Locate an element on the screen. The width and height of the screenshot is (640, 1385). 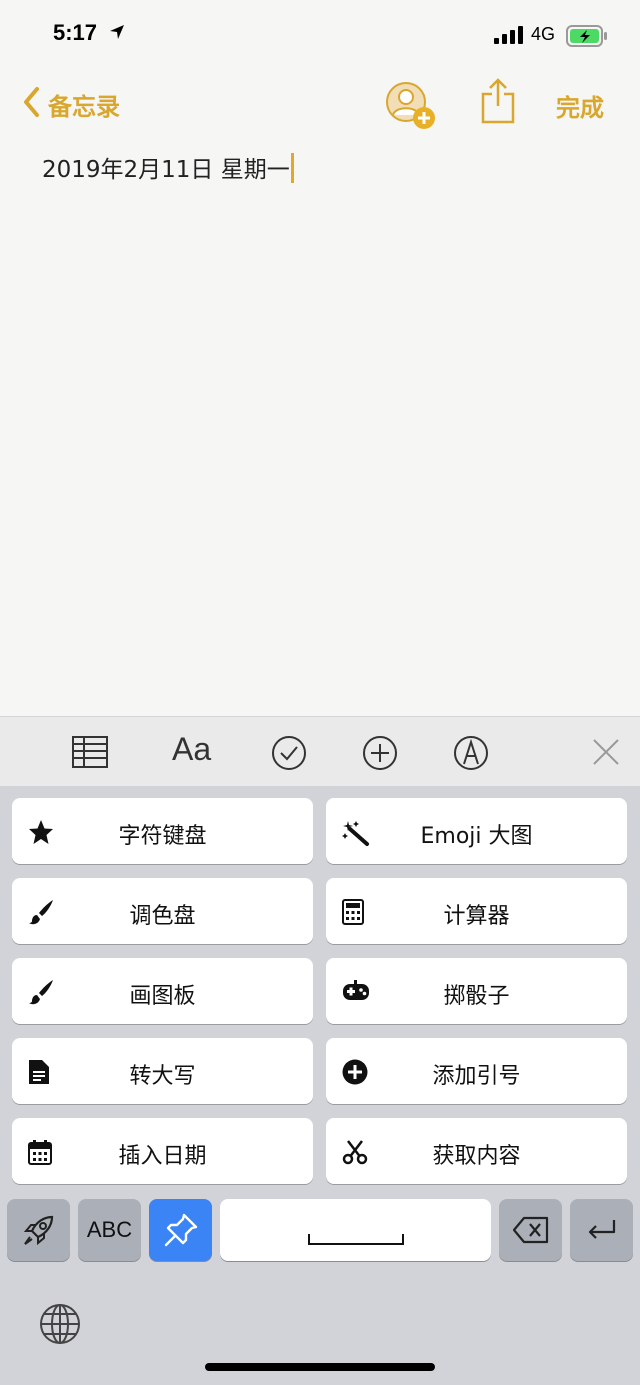
note-text-line: 2019年2月11日 星期一 is located at coordinates (168, 167).